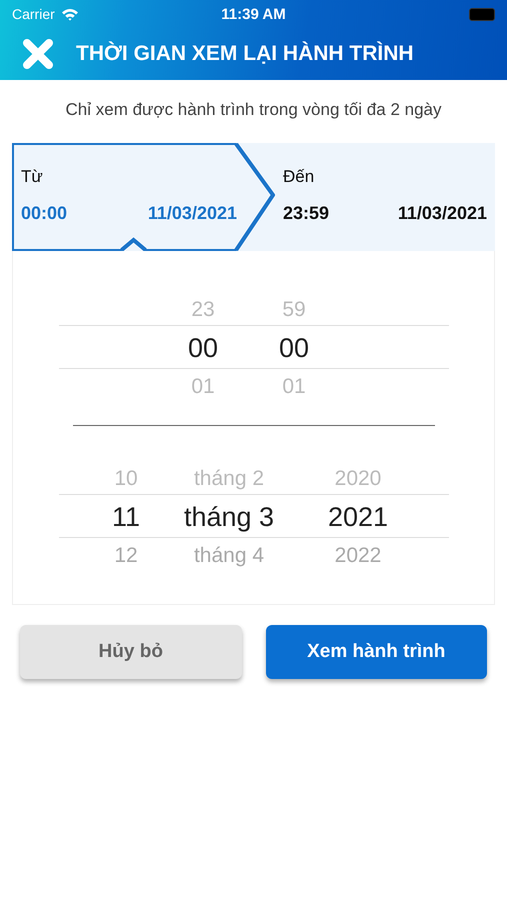  Describe the element at coordinates (38, 54) in the screenshot. I see `close-icon` at that location.